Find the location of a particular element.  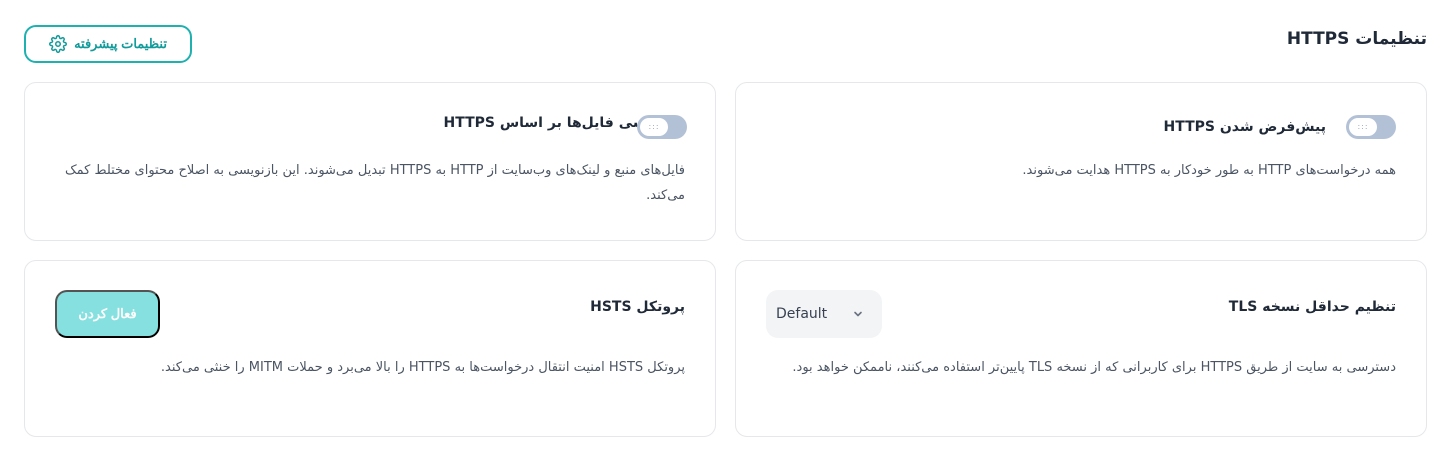

advanced-settings-button: تنظیمات پیشرفته is located at coordinates (108, 44).